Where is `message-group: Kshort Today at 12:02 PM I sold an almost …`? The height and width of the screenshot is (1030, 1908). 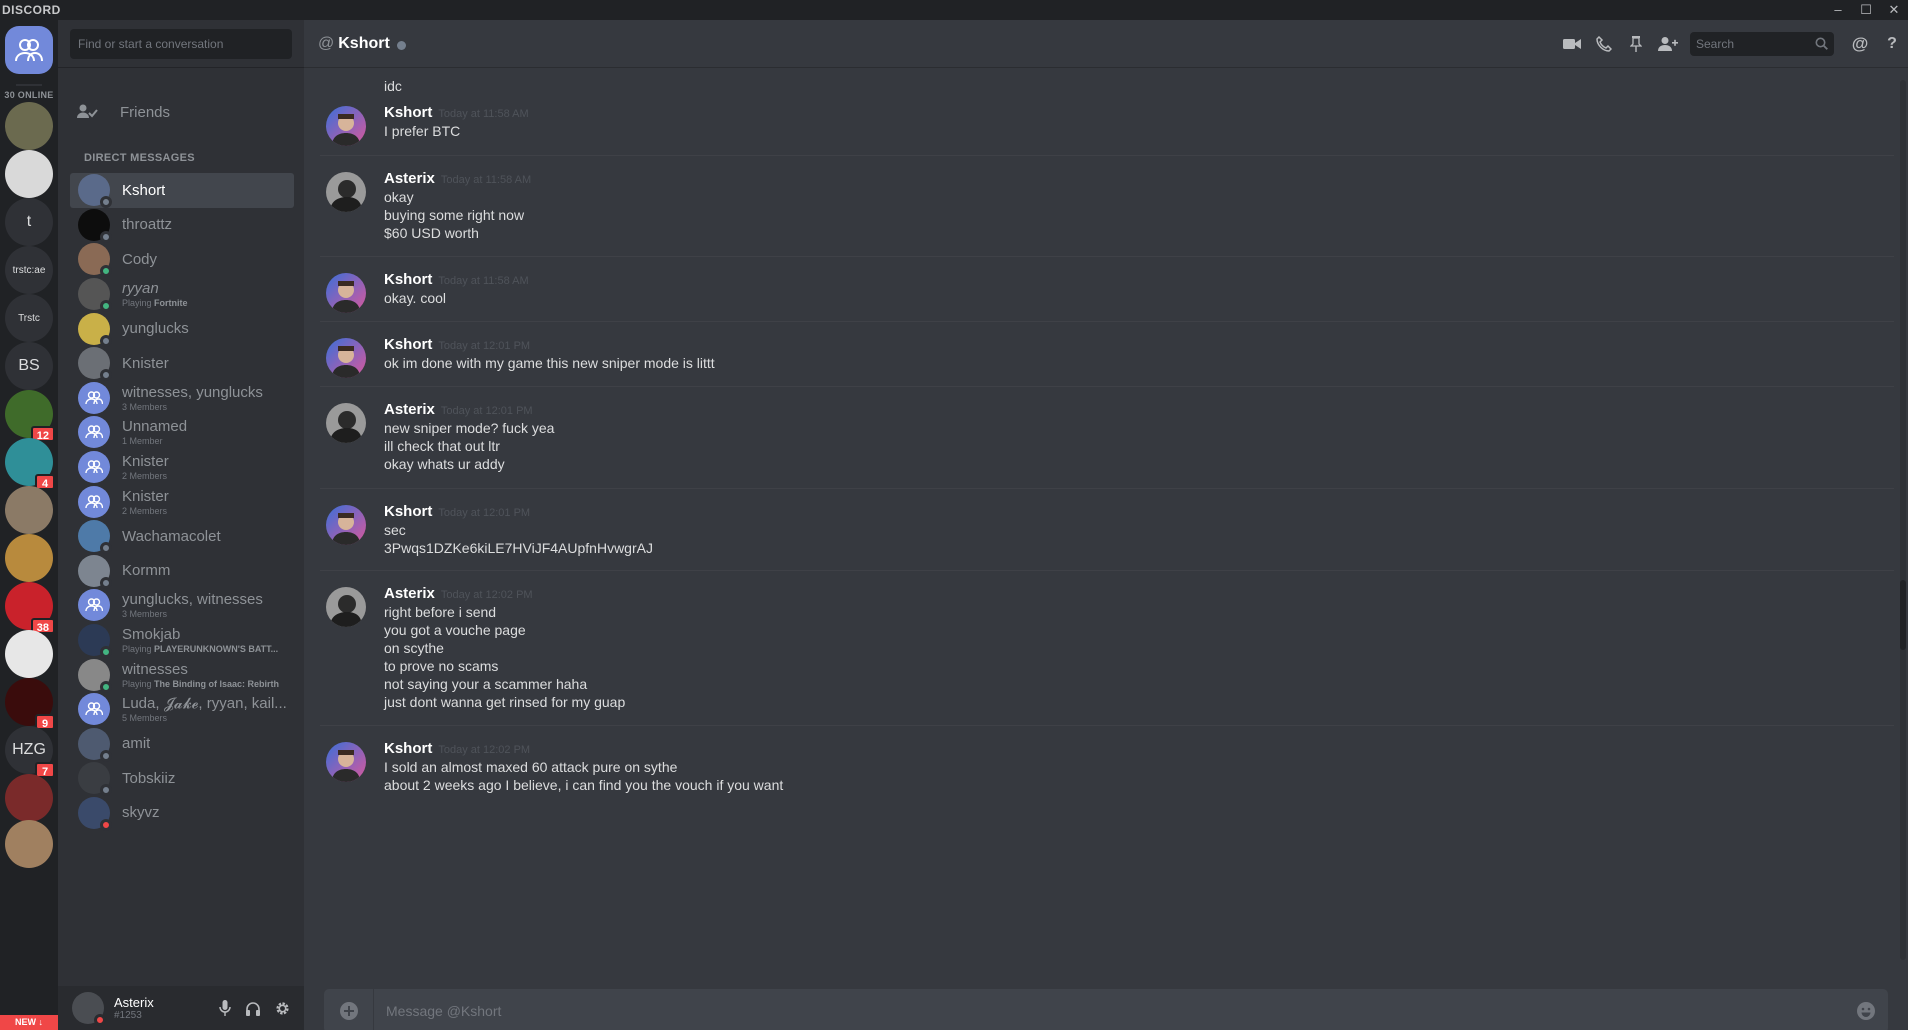 message-group: Kshort Today at 12:02 PM I sold an almost … is located at coordinates (1107, 766).